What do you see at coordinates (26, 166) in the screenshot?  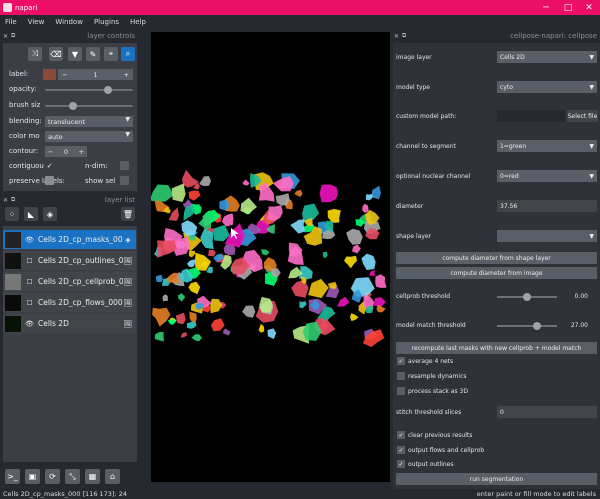 I see `contiguous-label: contiguou` at bounding box center [26, 166].